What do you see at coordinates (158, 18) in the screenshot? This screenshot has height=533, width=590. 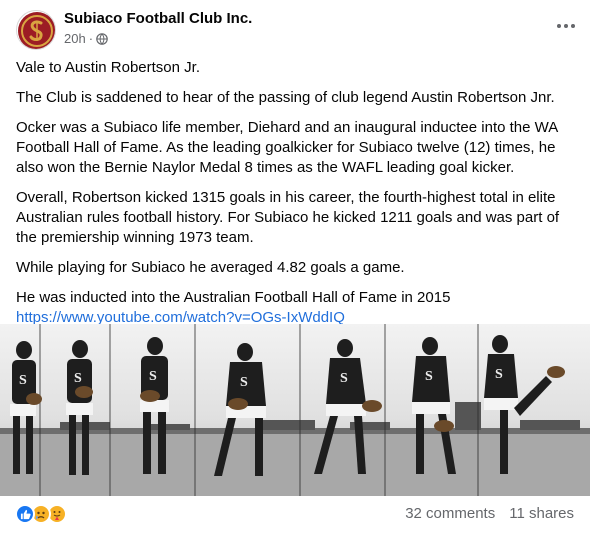 I see `page-name-link: Subiaco Football Club Inc.` at bounding box center [158, 18].